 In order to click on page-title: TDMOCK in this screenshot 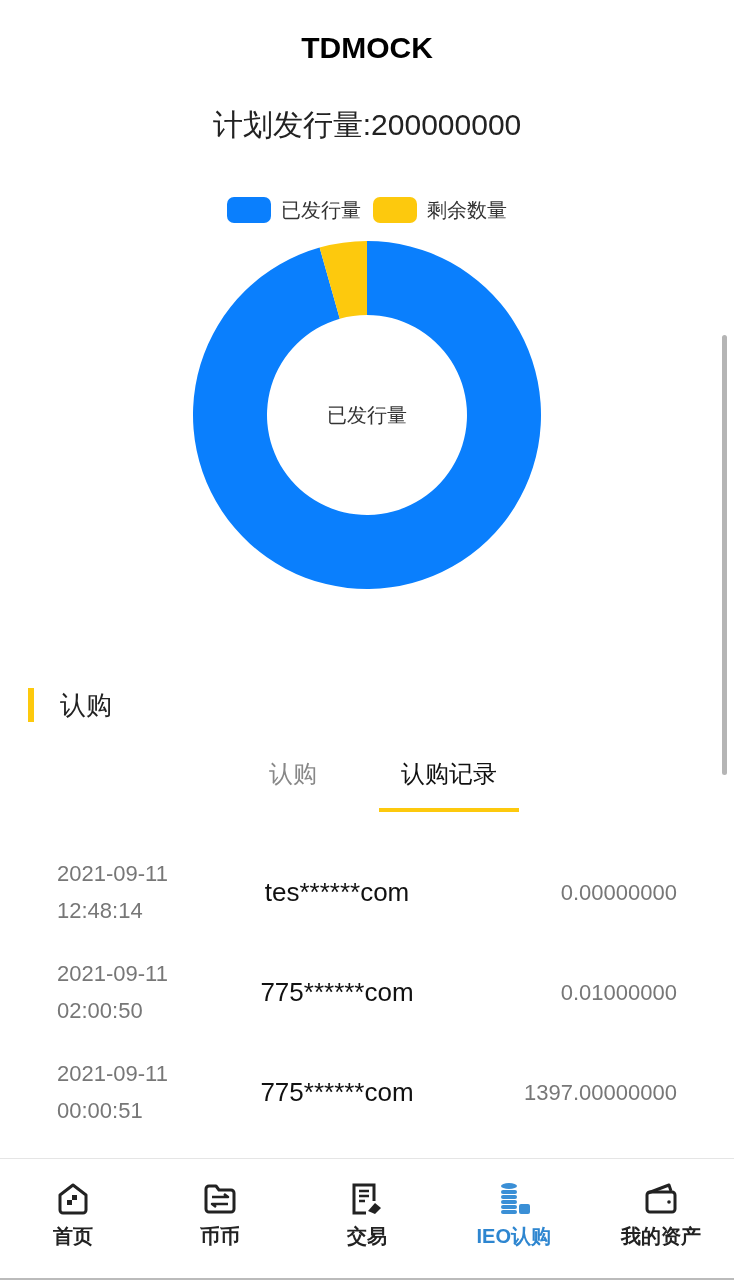, I will do `click(367, 48)`.